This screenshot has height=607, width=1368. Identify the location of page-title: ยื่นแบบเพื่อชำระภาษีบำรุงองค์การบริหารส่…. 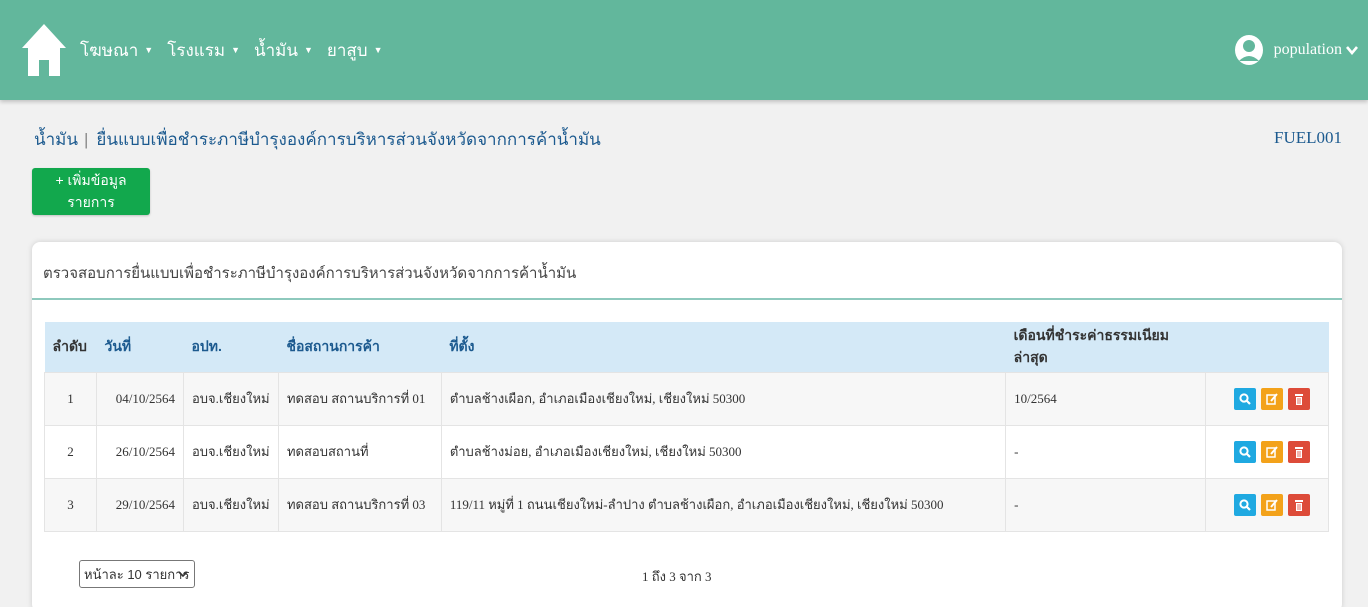
(348, 139).